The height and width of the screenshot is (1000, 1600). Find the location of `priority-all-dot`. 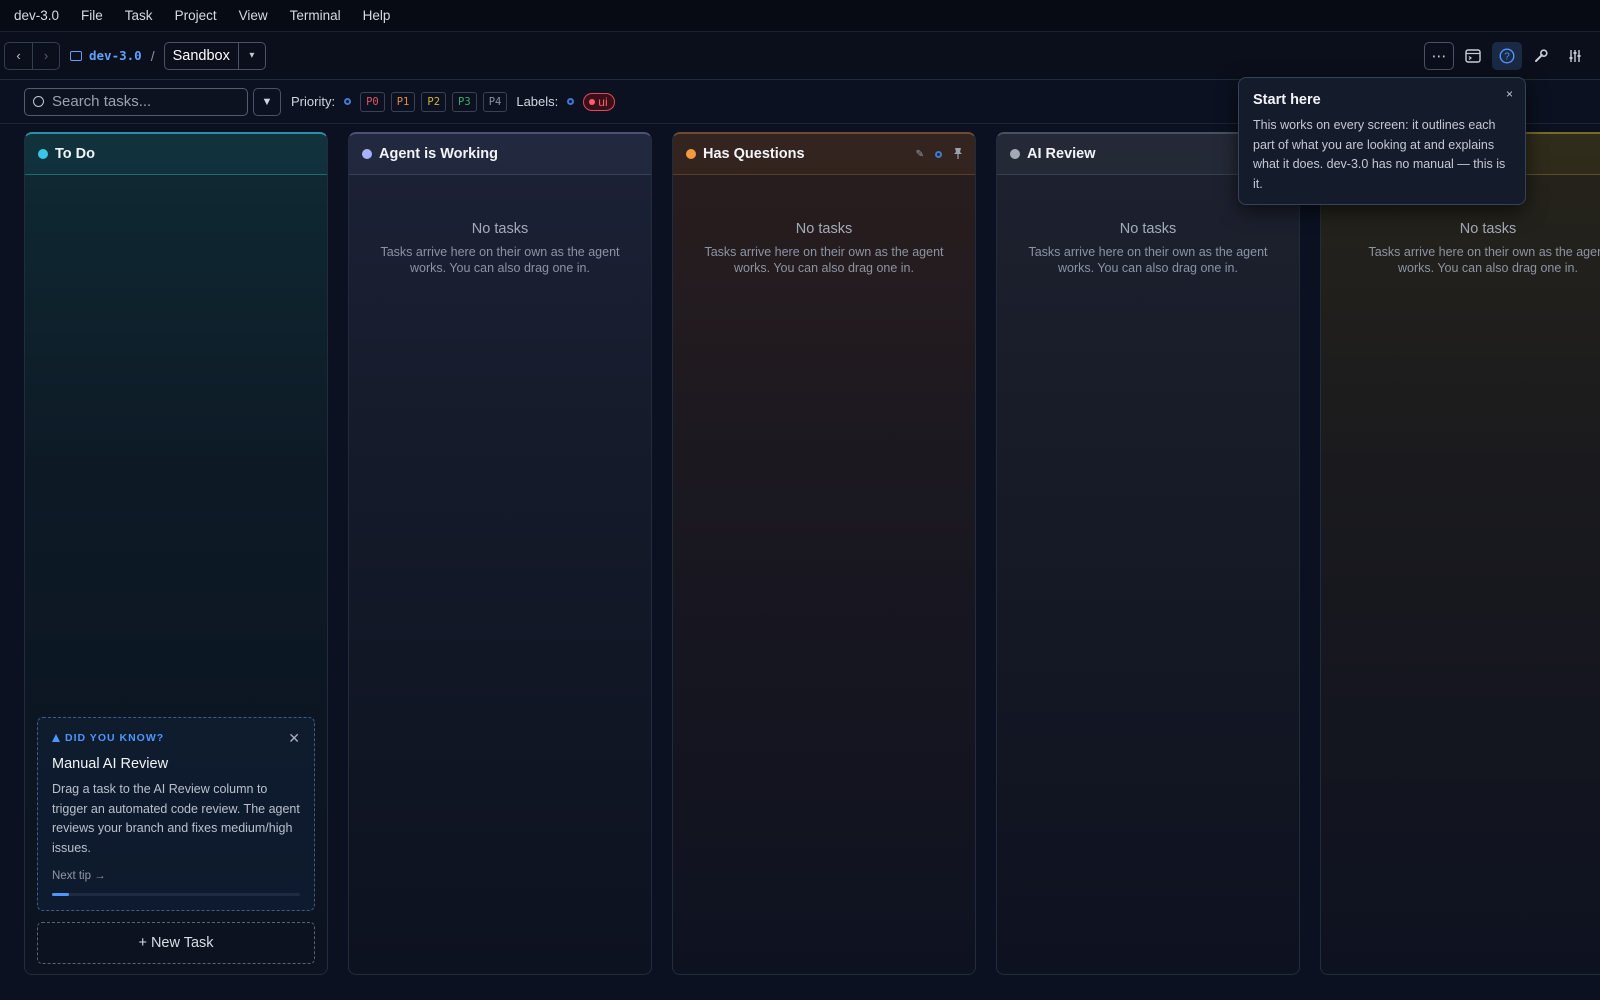

priority-all-dot is located at coordinates (348, 101).